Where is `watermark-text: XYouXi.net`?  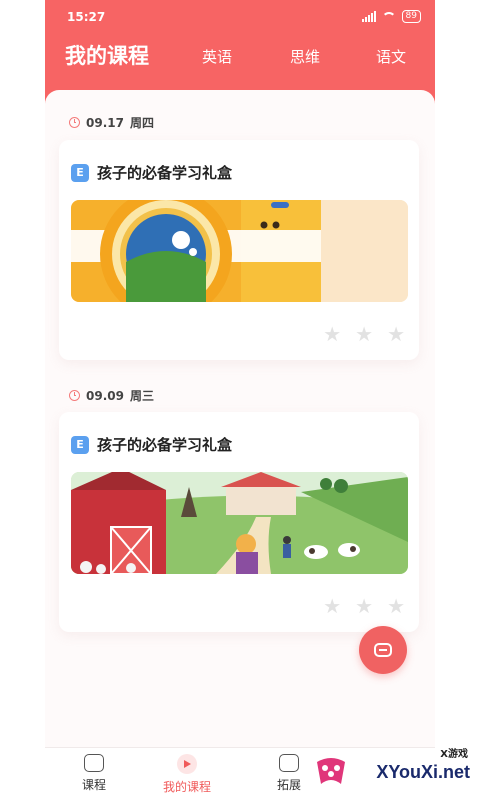 watermark-text: XYouXi.net is located at coordinates (423, 772).